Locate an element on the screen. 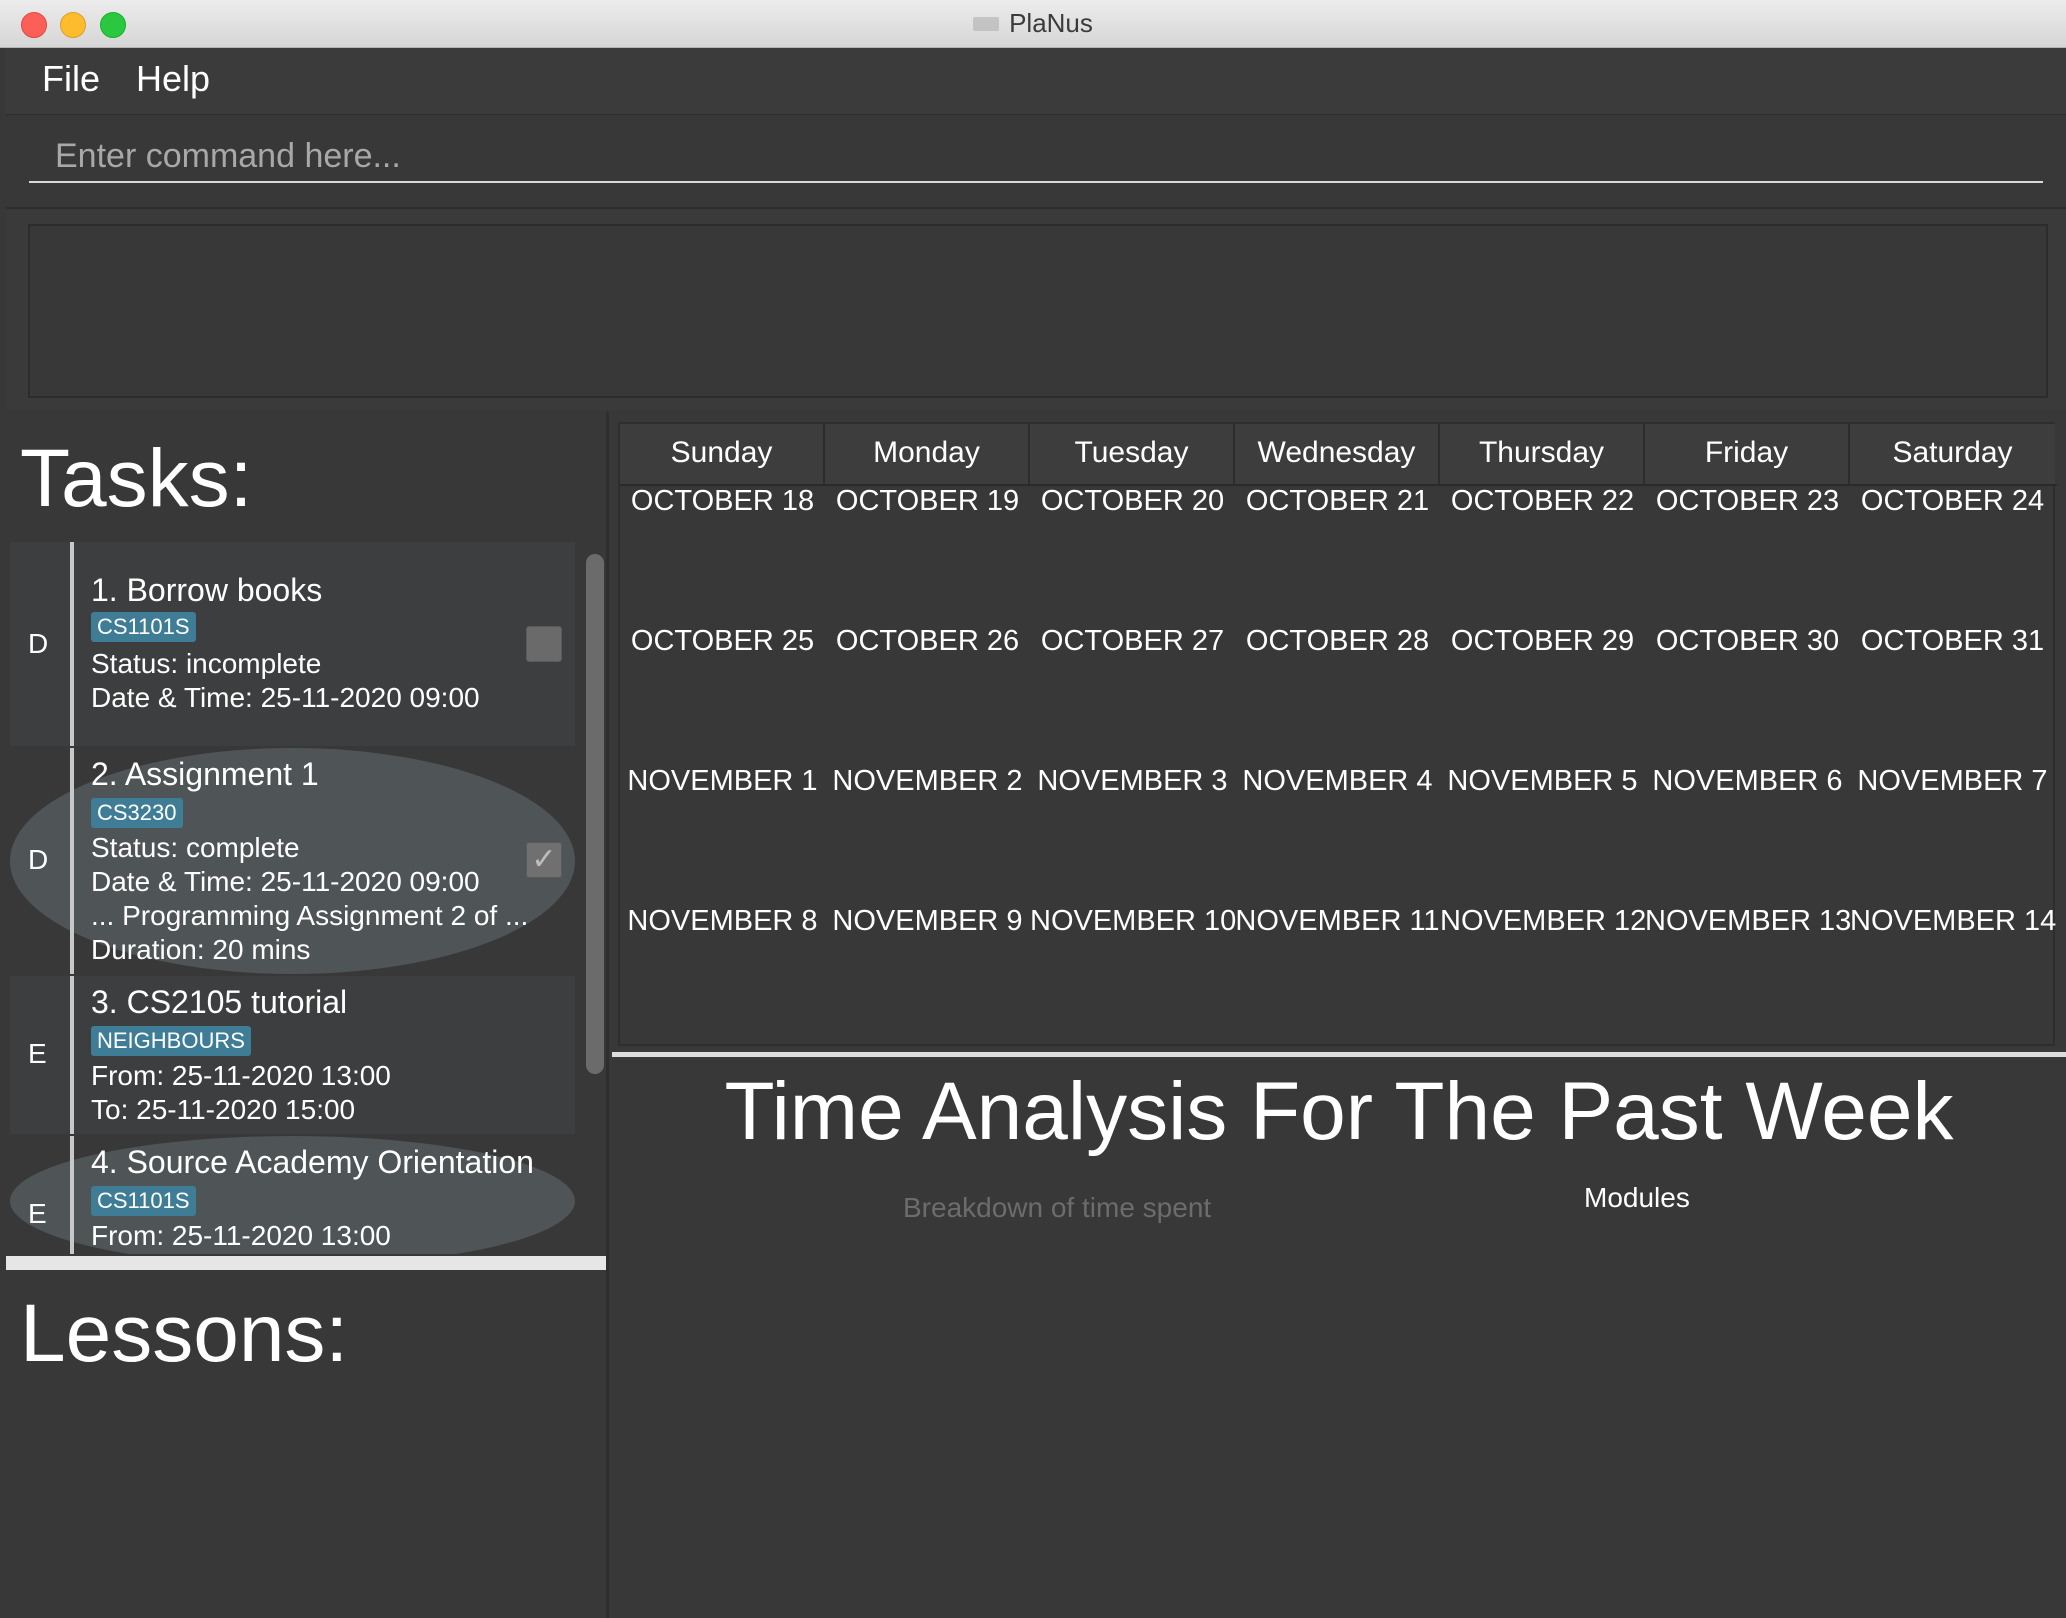  calendar-date: OCTOBER 21 is located at coordinates (1337, 501).